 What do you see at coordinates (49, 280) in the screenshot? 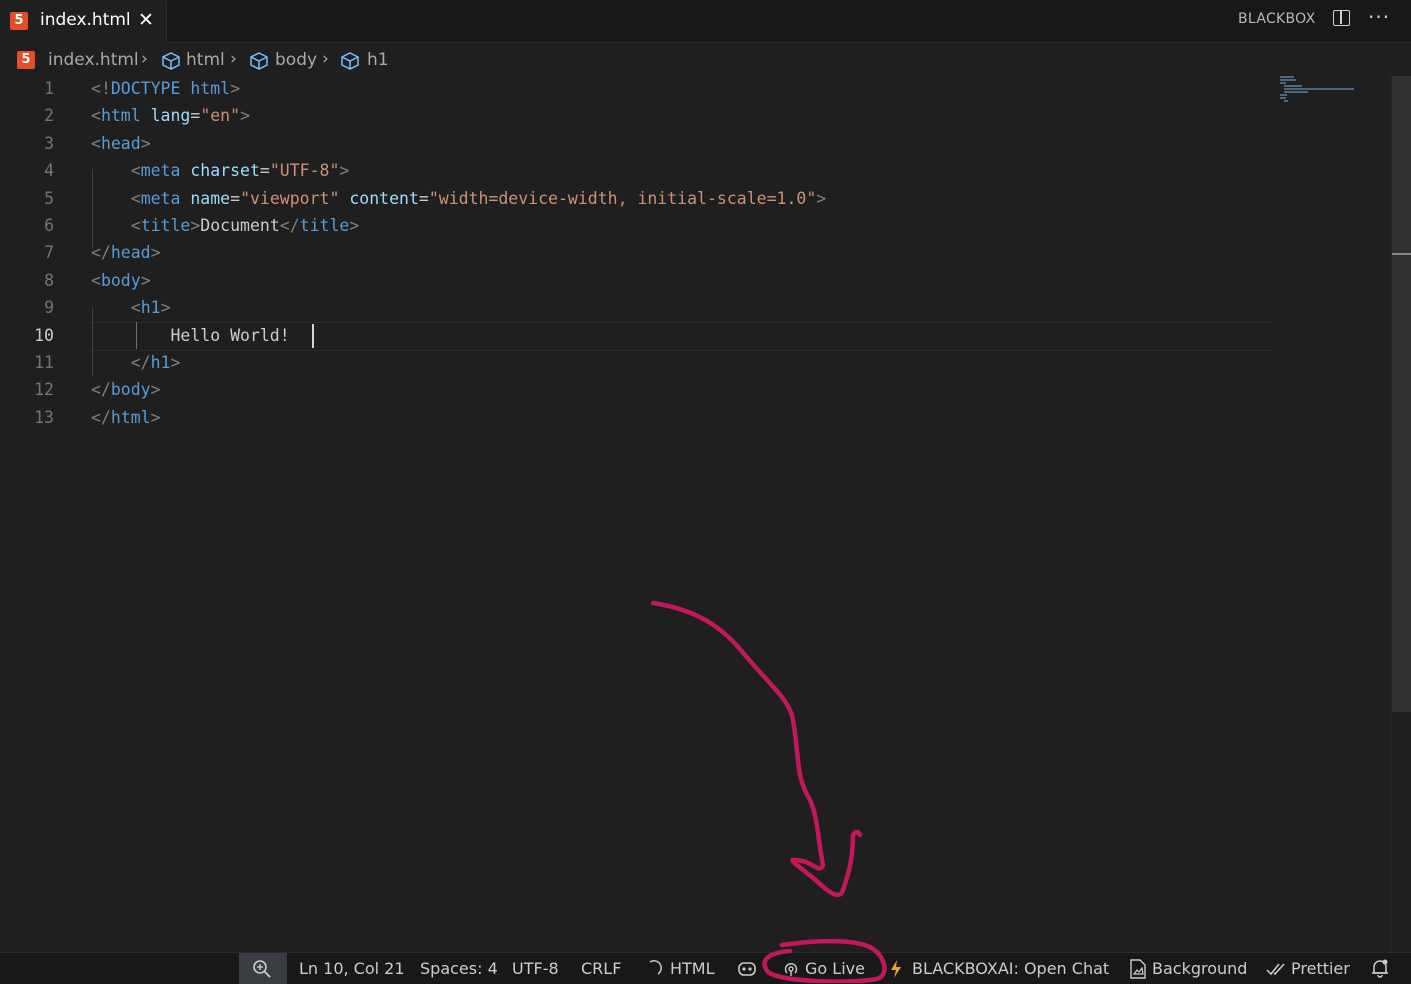
I see `line-number: 8` at bounding box center [49, 280].